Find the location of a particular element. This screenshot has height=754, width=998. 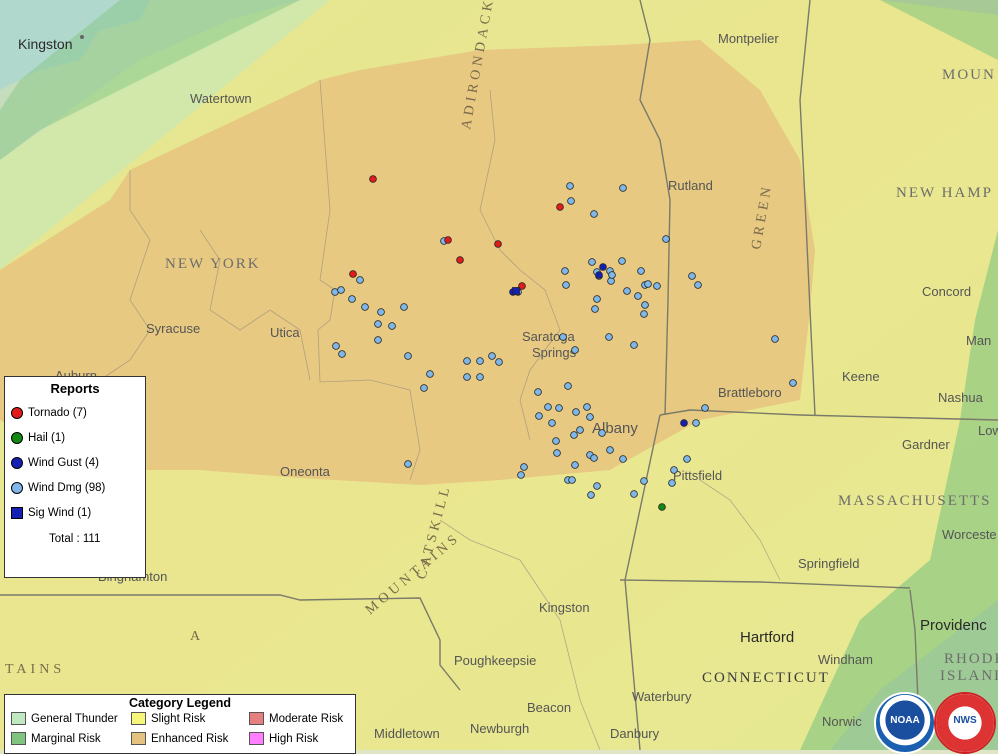

label-kingston: Kingston is located at coordinates (564, 607).